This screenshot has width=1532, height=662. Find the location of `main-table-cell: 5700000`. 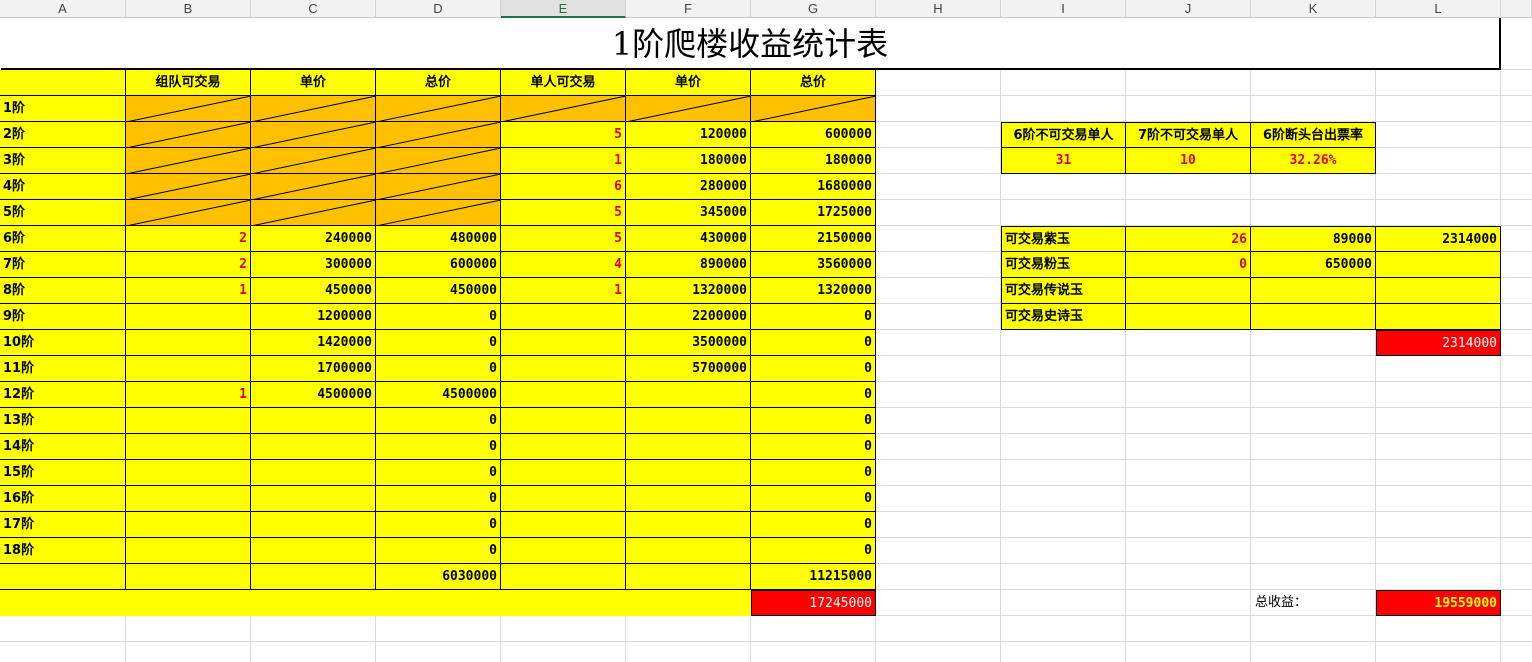

main-table-cell: 5700000 is located at coordinates (688, 369).